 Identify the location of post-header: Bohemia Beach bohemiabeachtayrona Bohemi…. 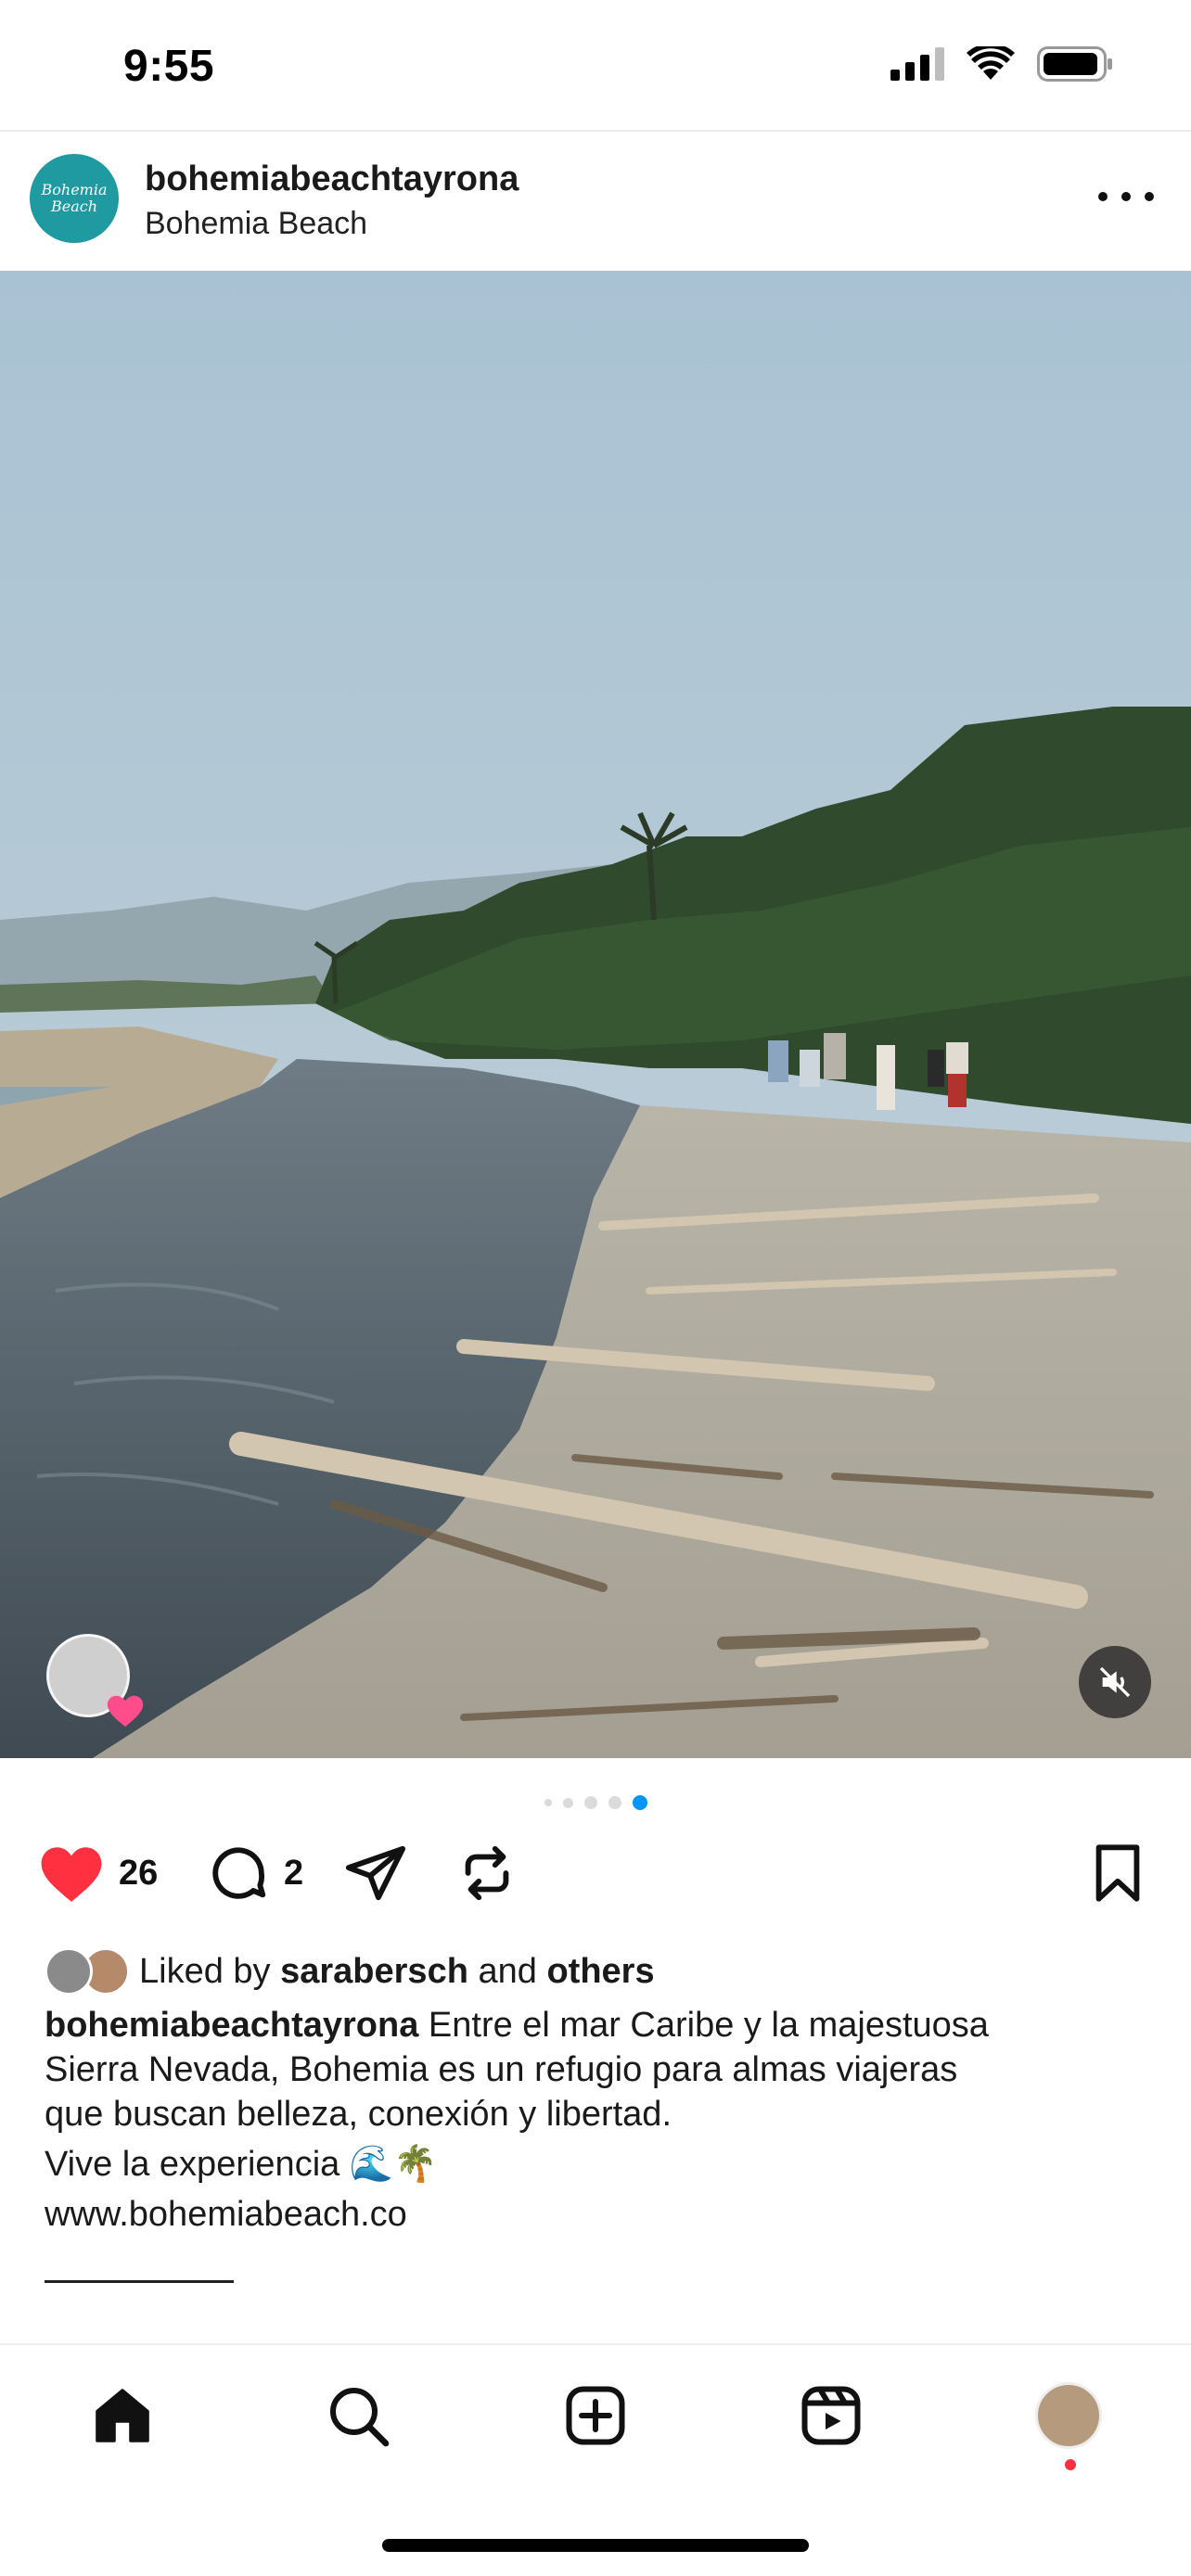
(595, 201).